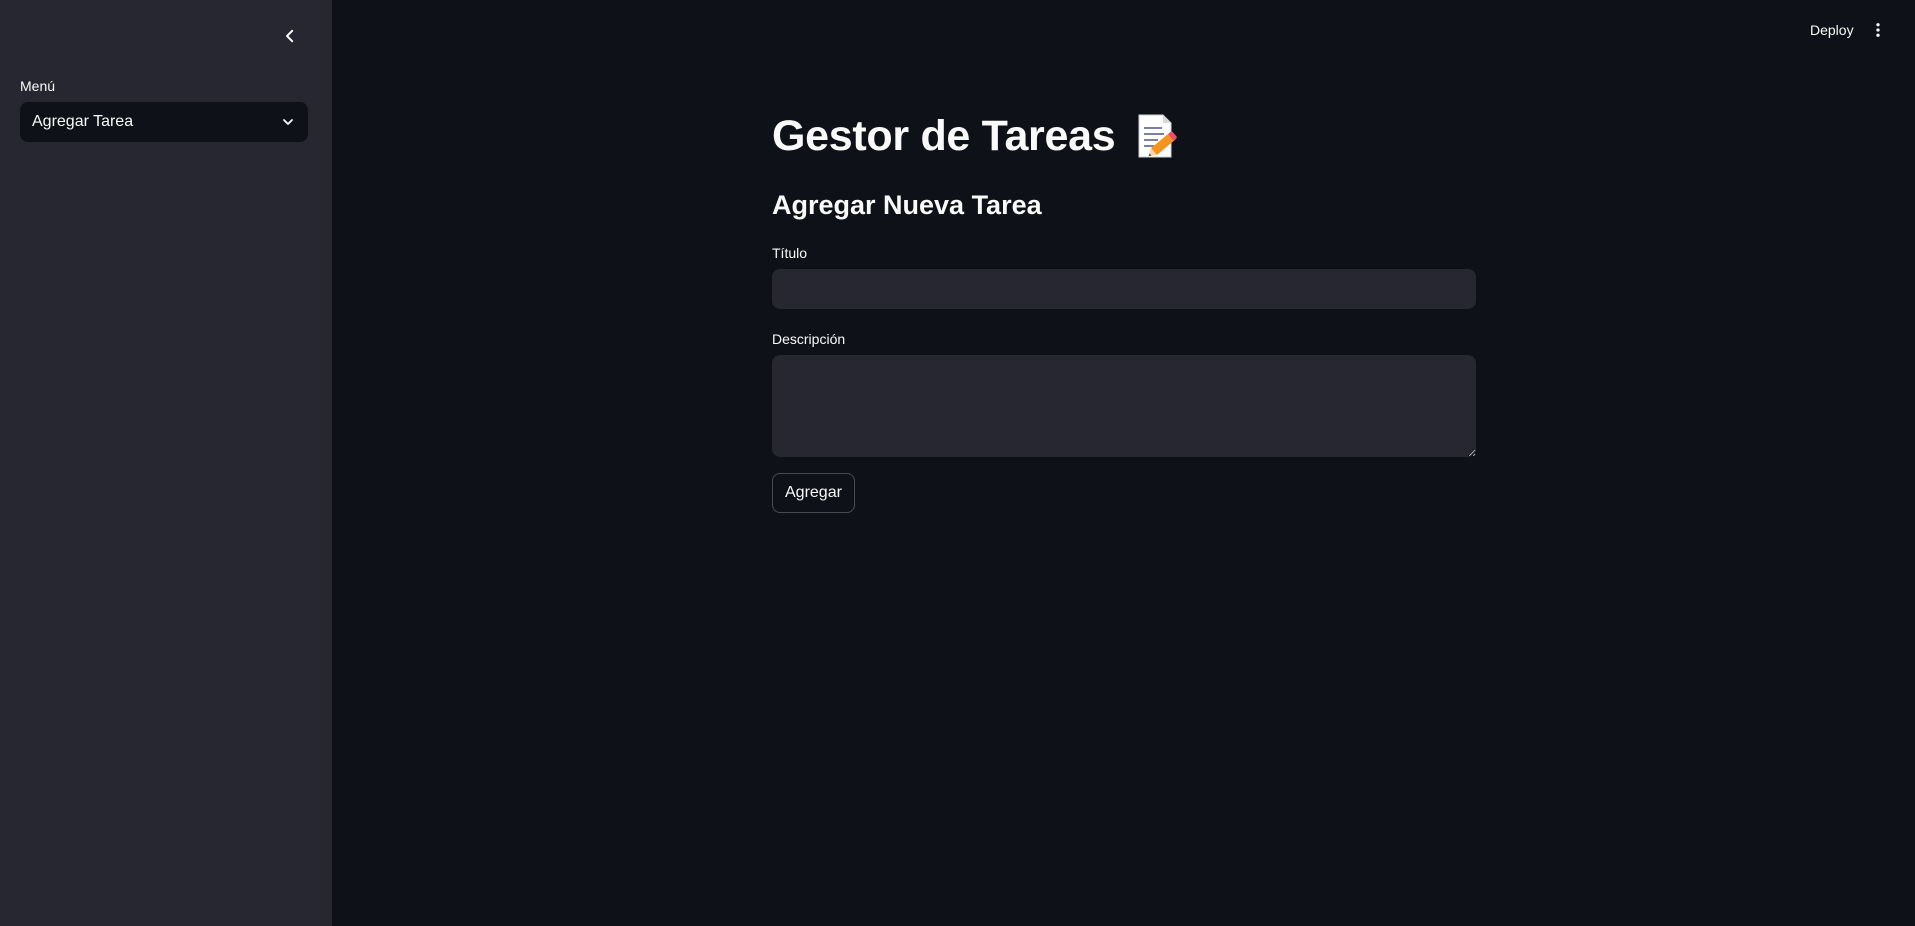  What do you see at coordinates (1124, 406) in the screenshot?
I see `description-textarea` at bounding box center [1124, 406].